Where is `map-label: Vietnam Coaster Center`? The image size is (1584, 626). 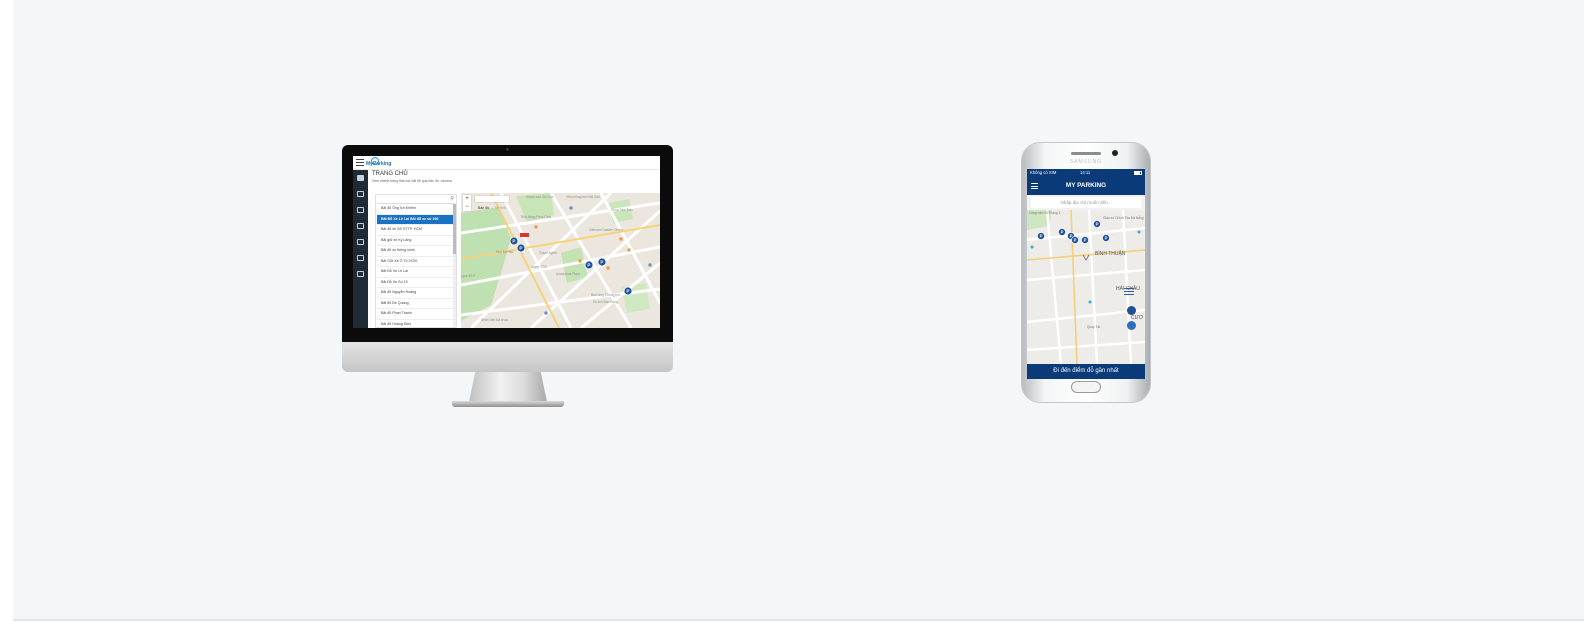
map-label: Vietnam Coaster Center is located at coordinates (606, 230).